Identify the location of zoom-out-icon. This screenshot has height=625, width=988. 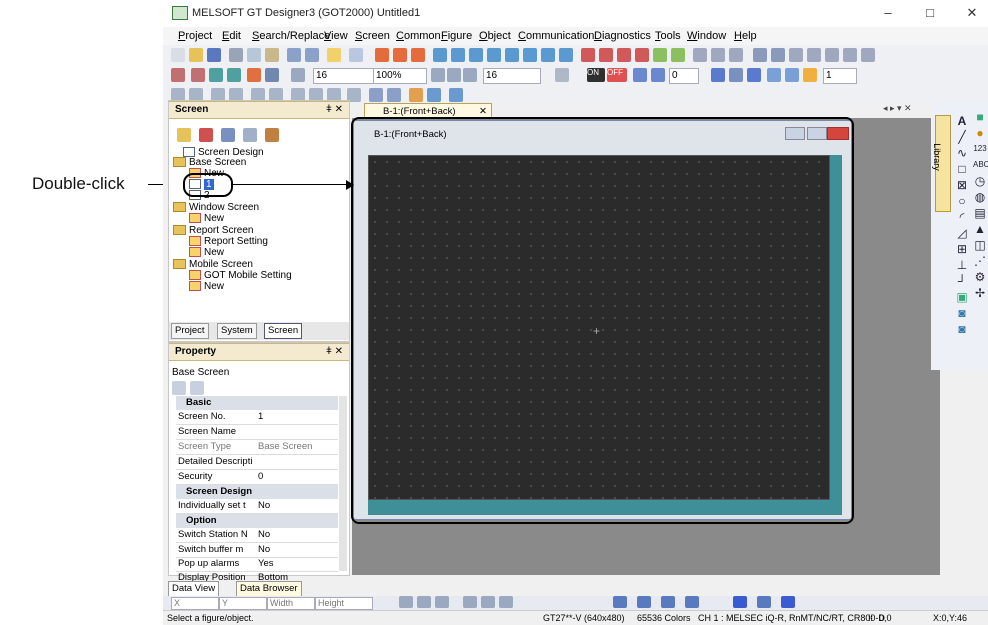
(454, 75).